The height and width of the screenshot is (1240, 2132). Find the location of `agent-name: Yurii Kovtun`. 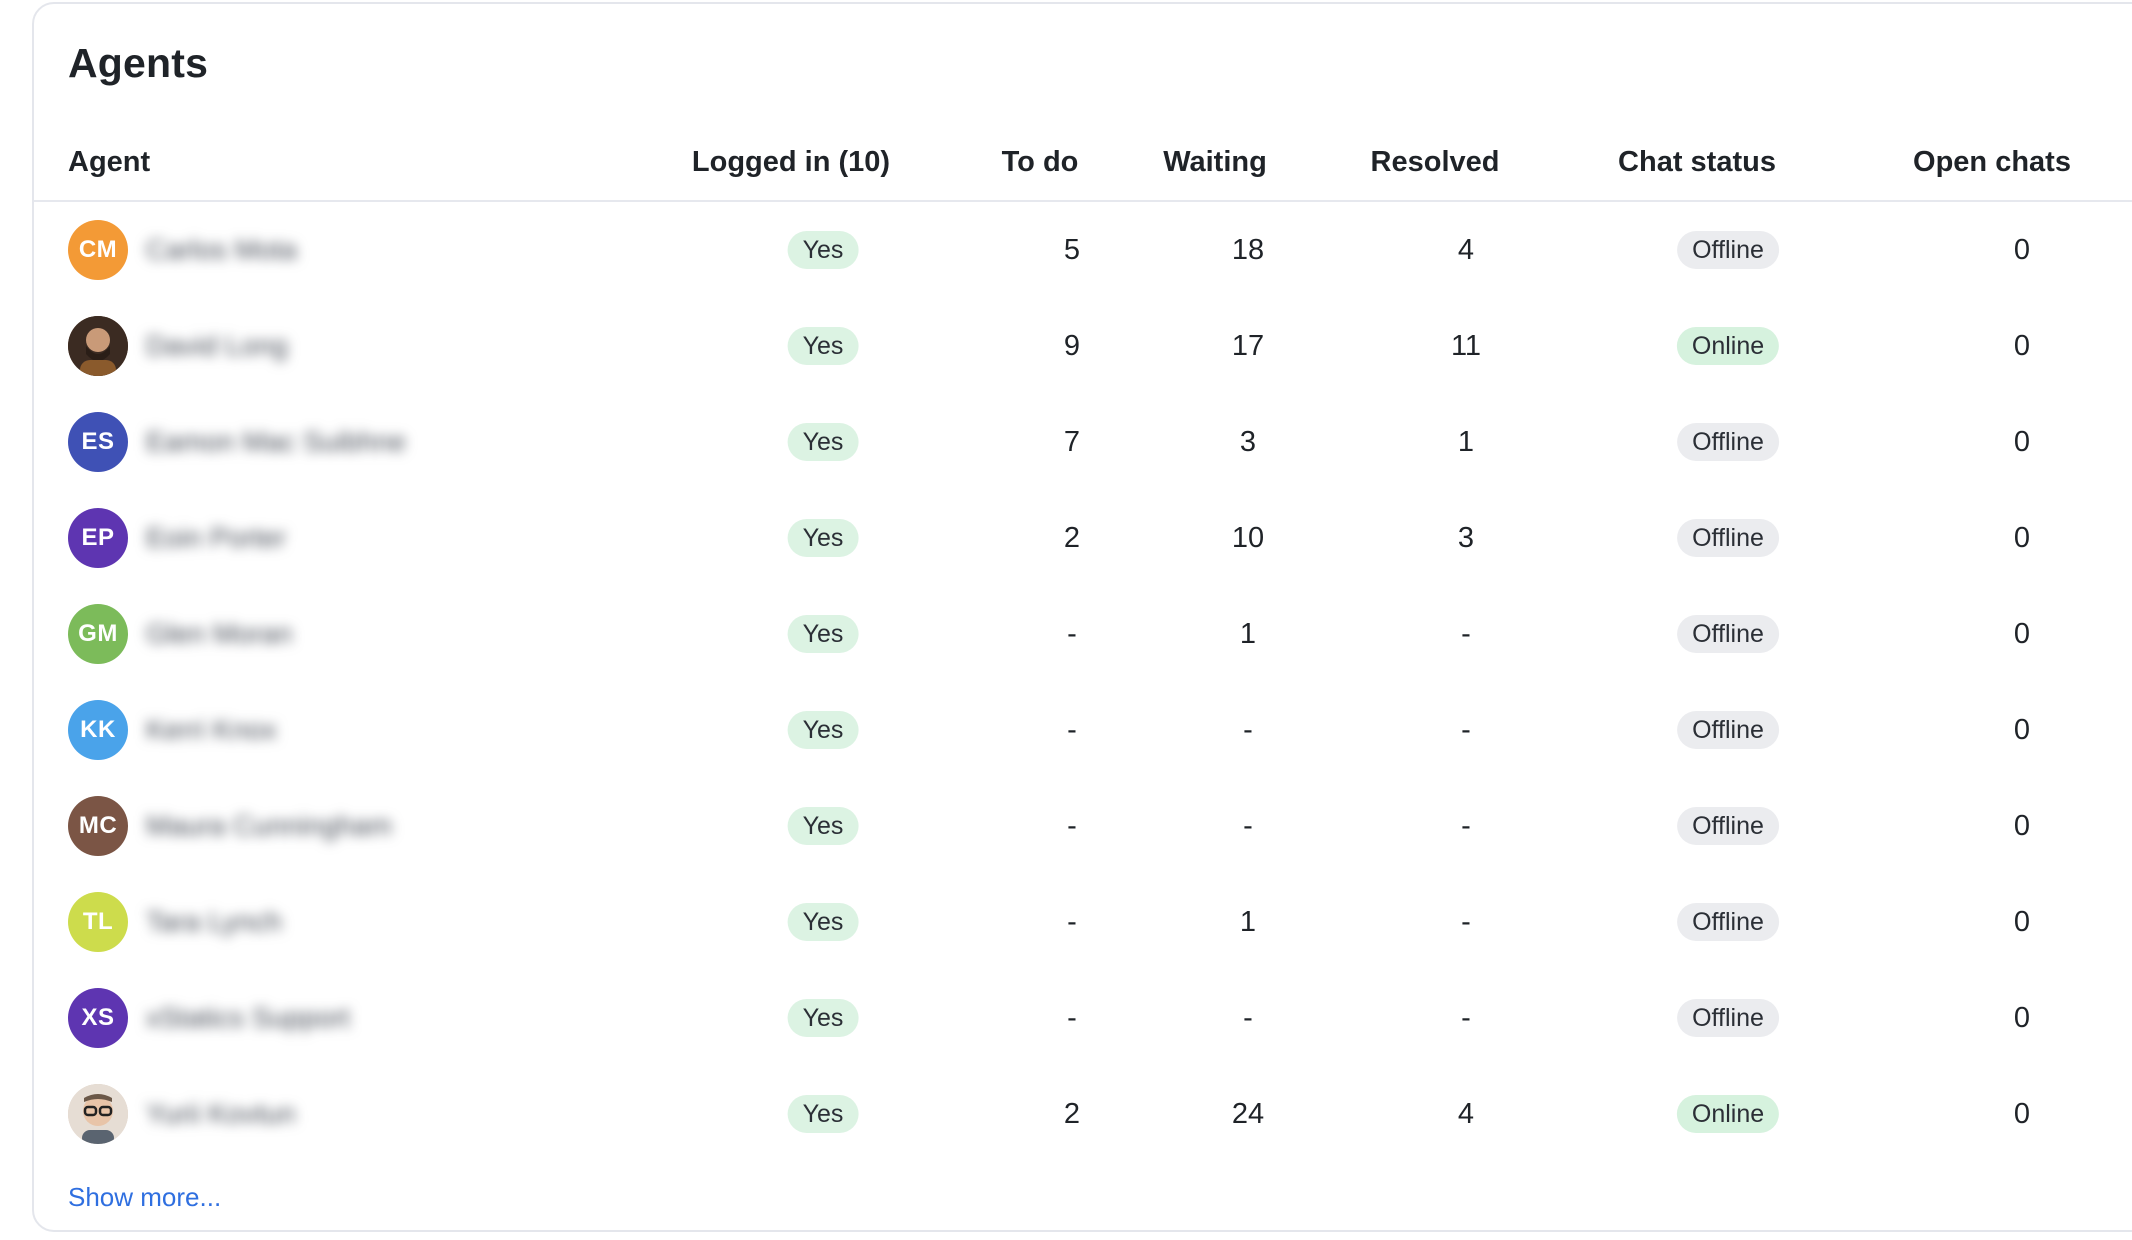

agent-name: Yurii Kovtun is located at coordinates (220, 1114).